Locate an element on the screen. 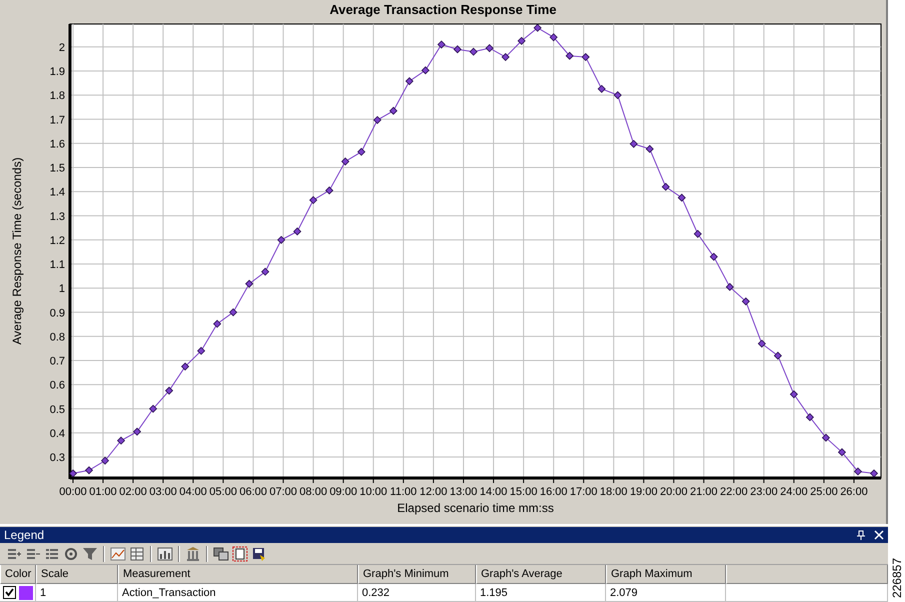 The width and height of the screenshot is (905, 602). x-tick-label: 24:00 is located at coordinates (794, 492).